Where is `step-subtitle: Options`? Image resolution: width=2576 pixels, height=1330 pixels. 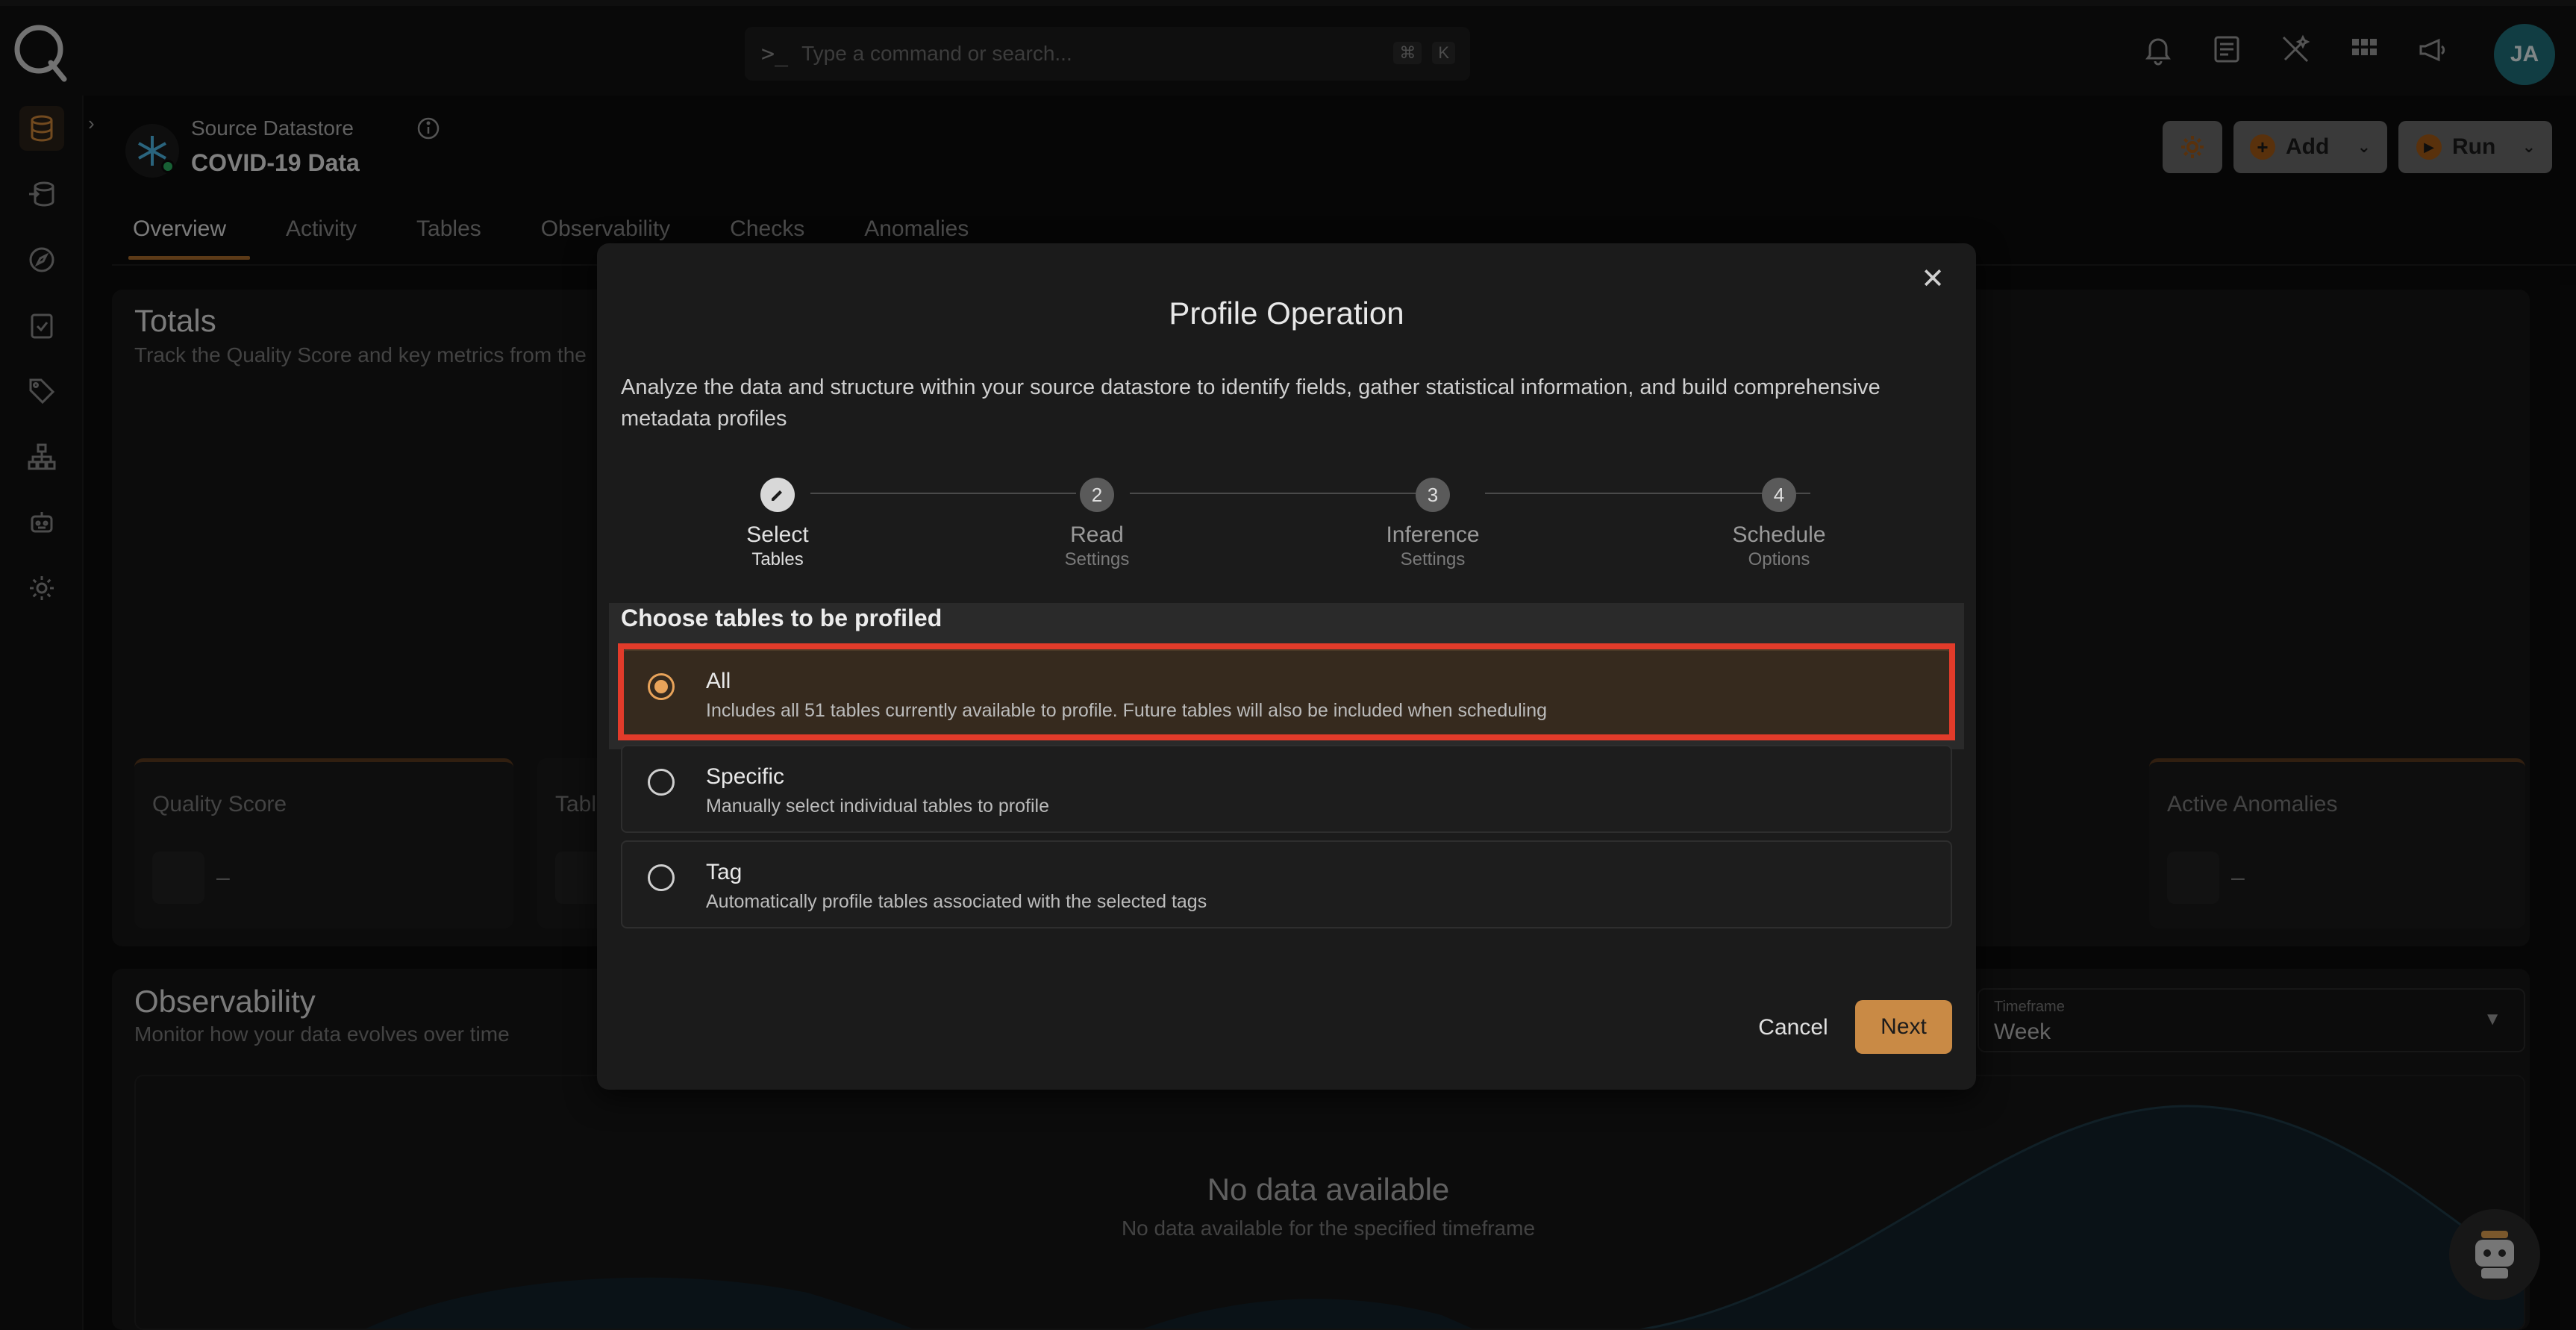
step-subtitle: Options is located at coordinates (1779, 559).